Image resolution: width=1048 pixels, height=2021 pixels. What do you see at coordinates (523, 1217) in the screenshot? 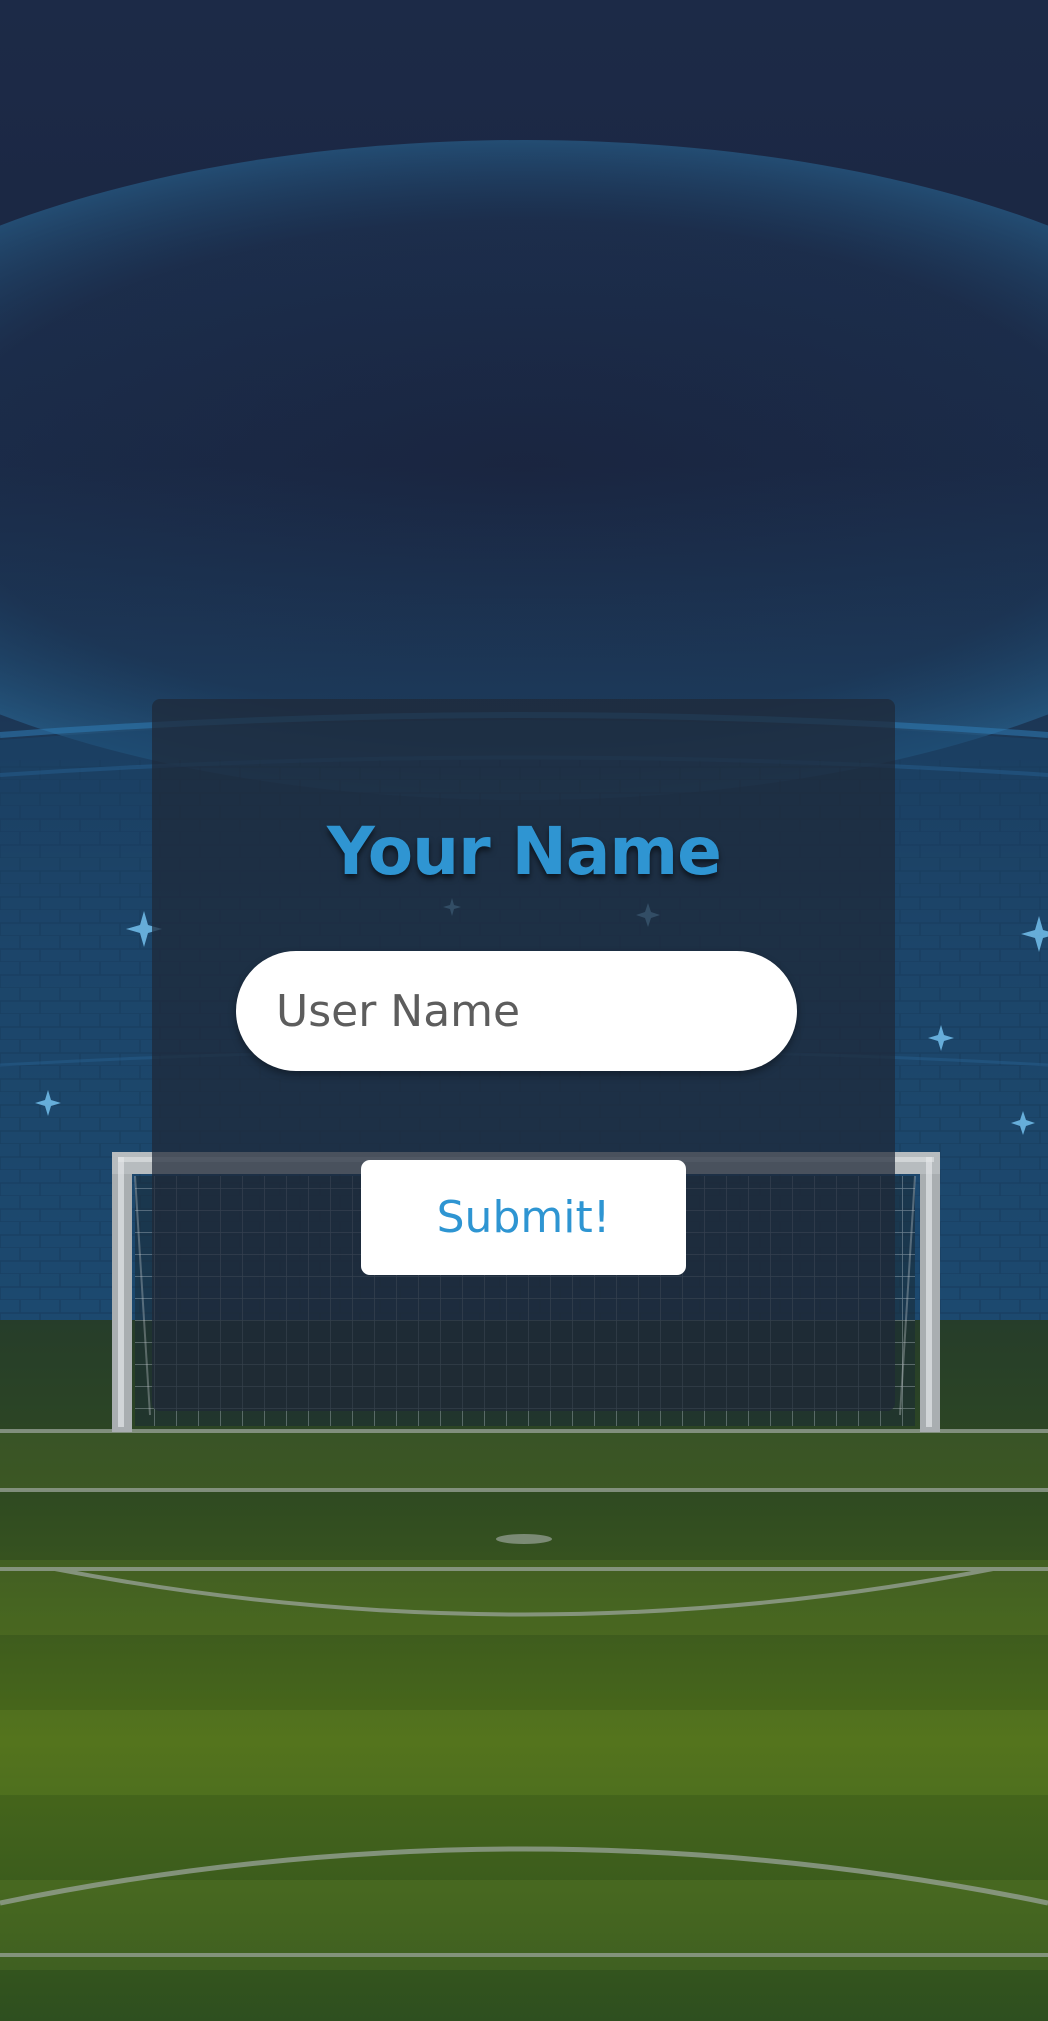
I see `submit-button: Submit!` at bounding box center [523, 1217].